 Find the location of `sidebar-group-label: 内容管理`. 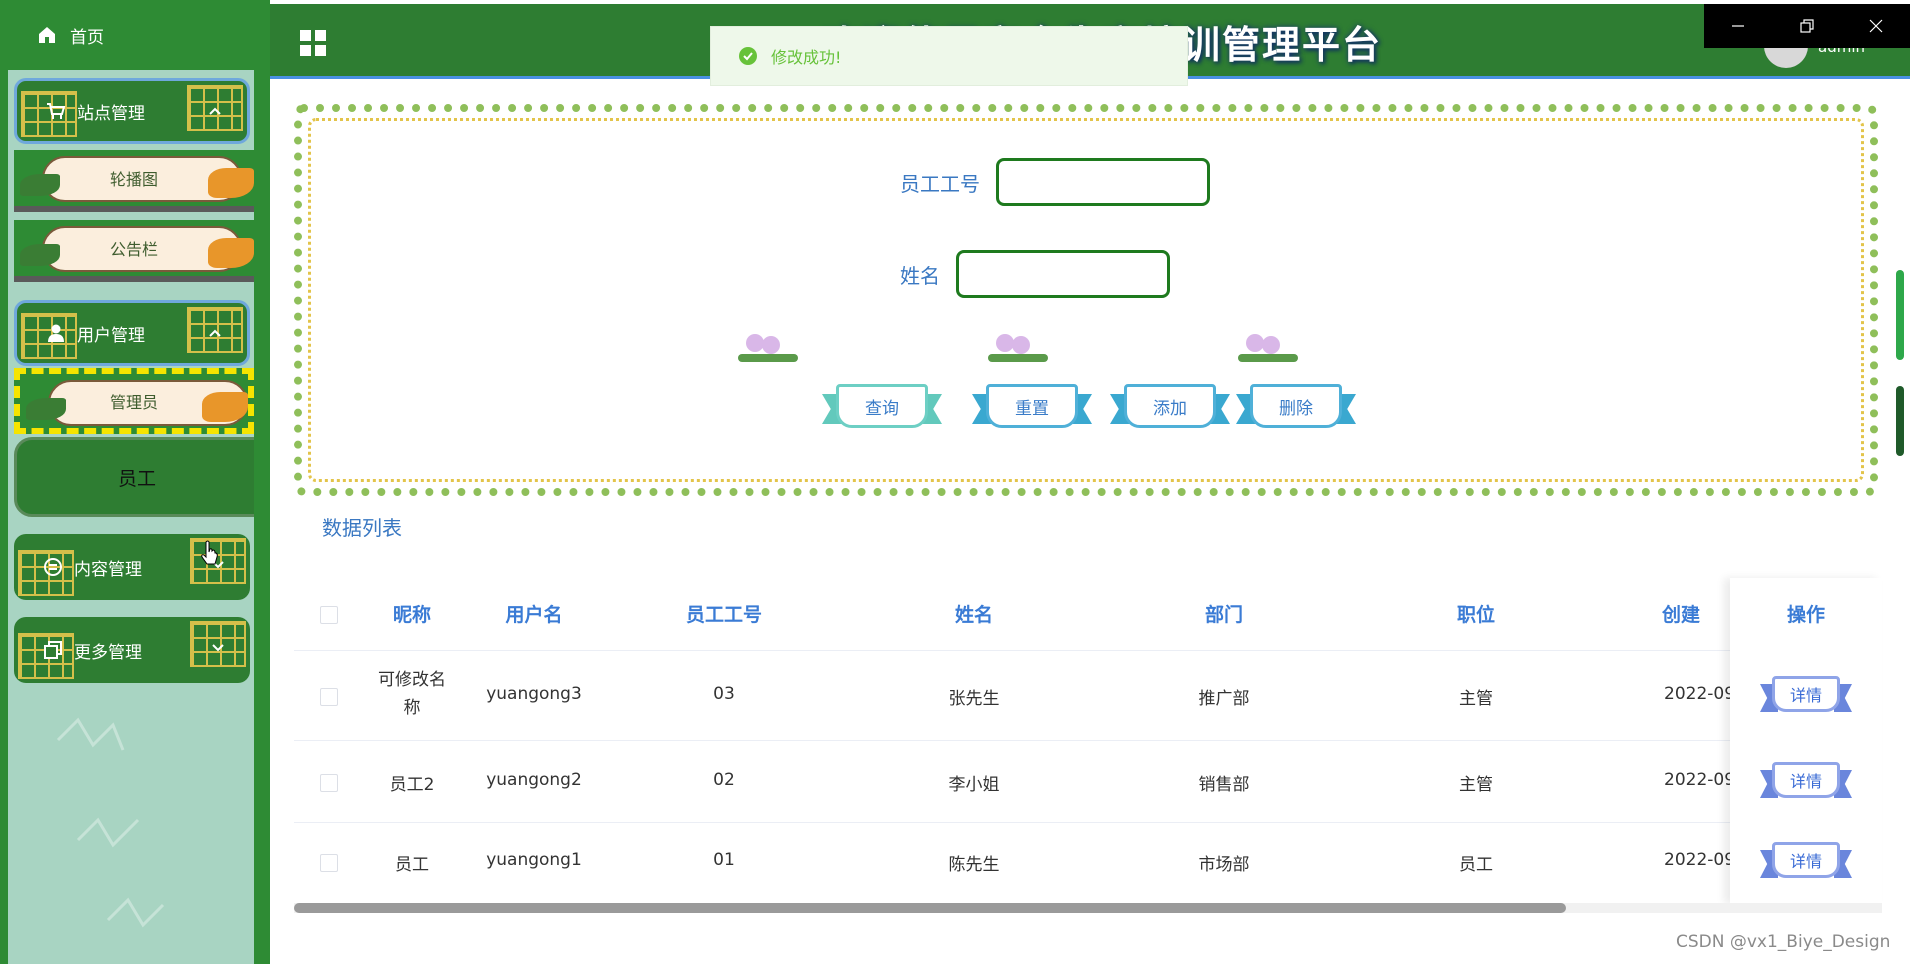

sidebar-group-label: 内容管理 is located at coordinates (108, 569).